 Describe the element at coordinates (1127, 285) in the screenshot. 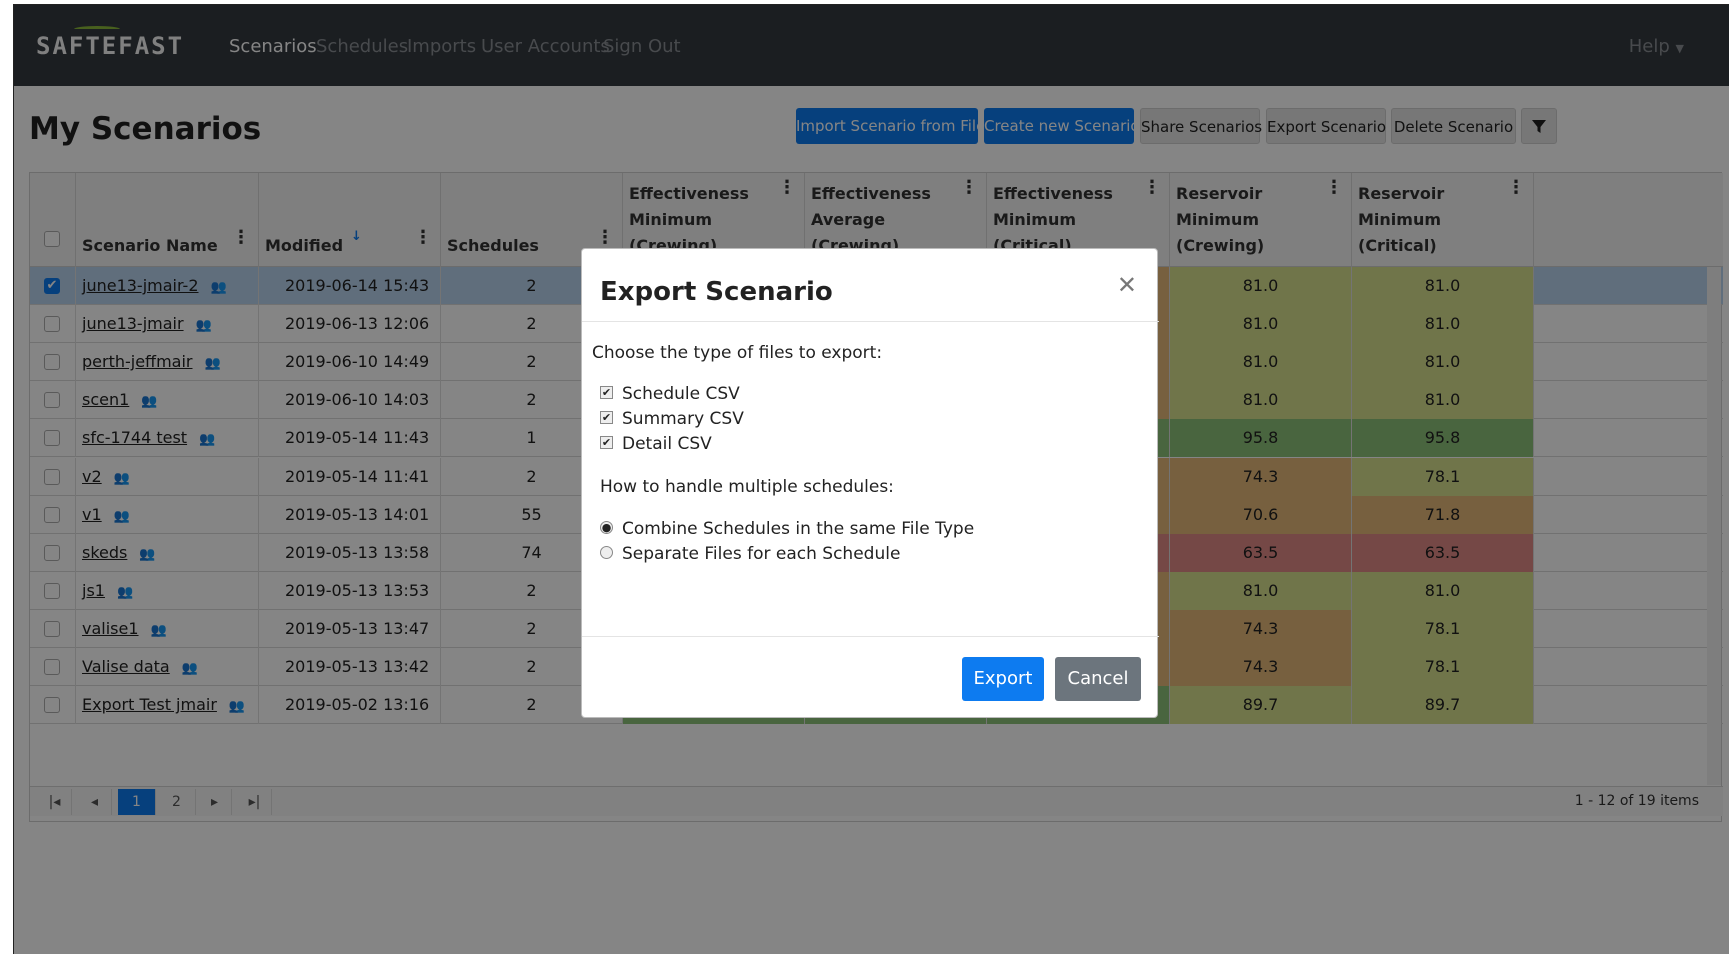

I see `close-icon: ✕` at that location.